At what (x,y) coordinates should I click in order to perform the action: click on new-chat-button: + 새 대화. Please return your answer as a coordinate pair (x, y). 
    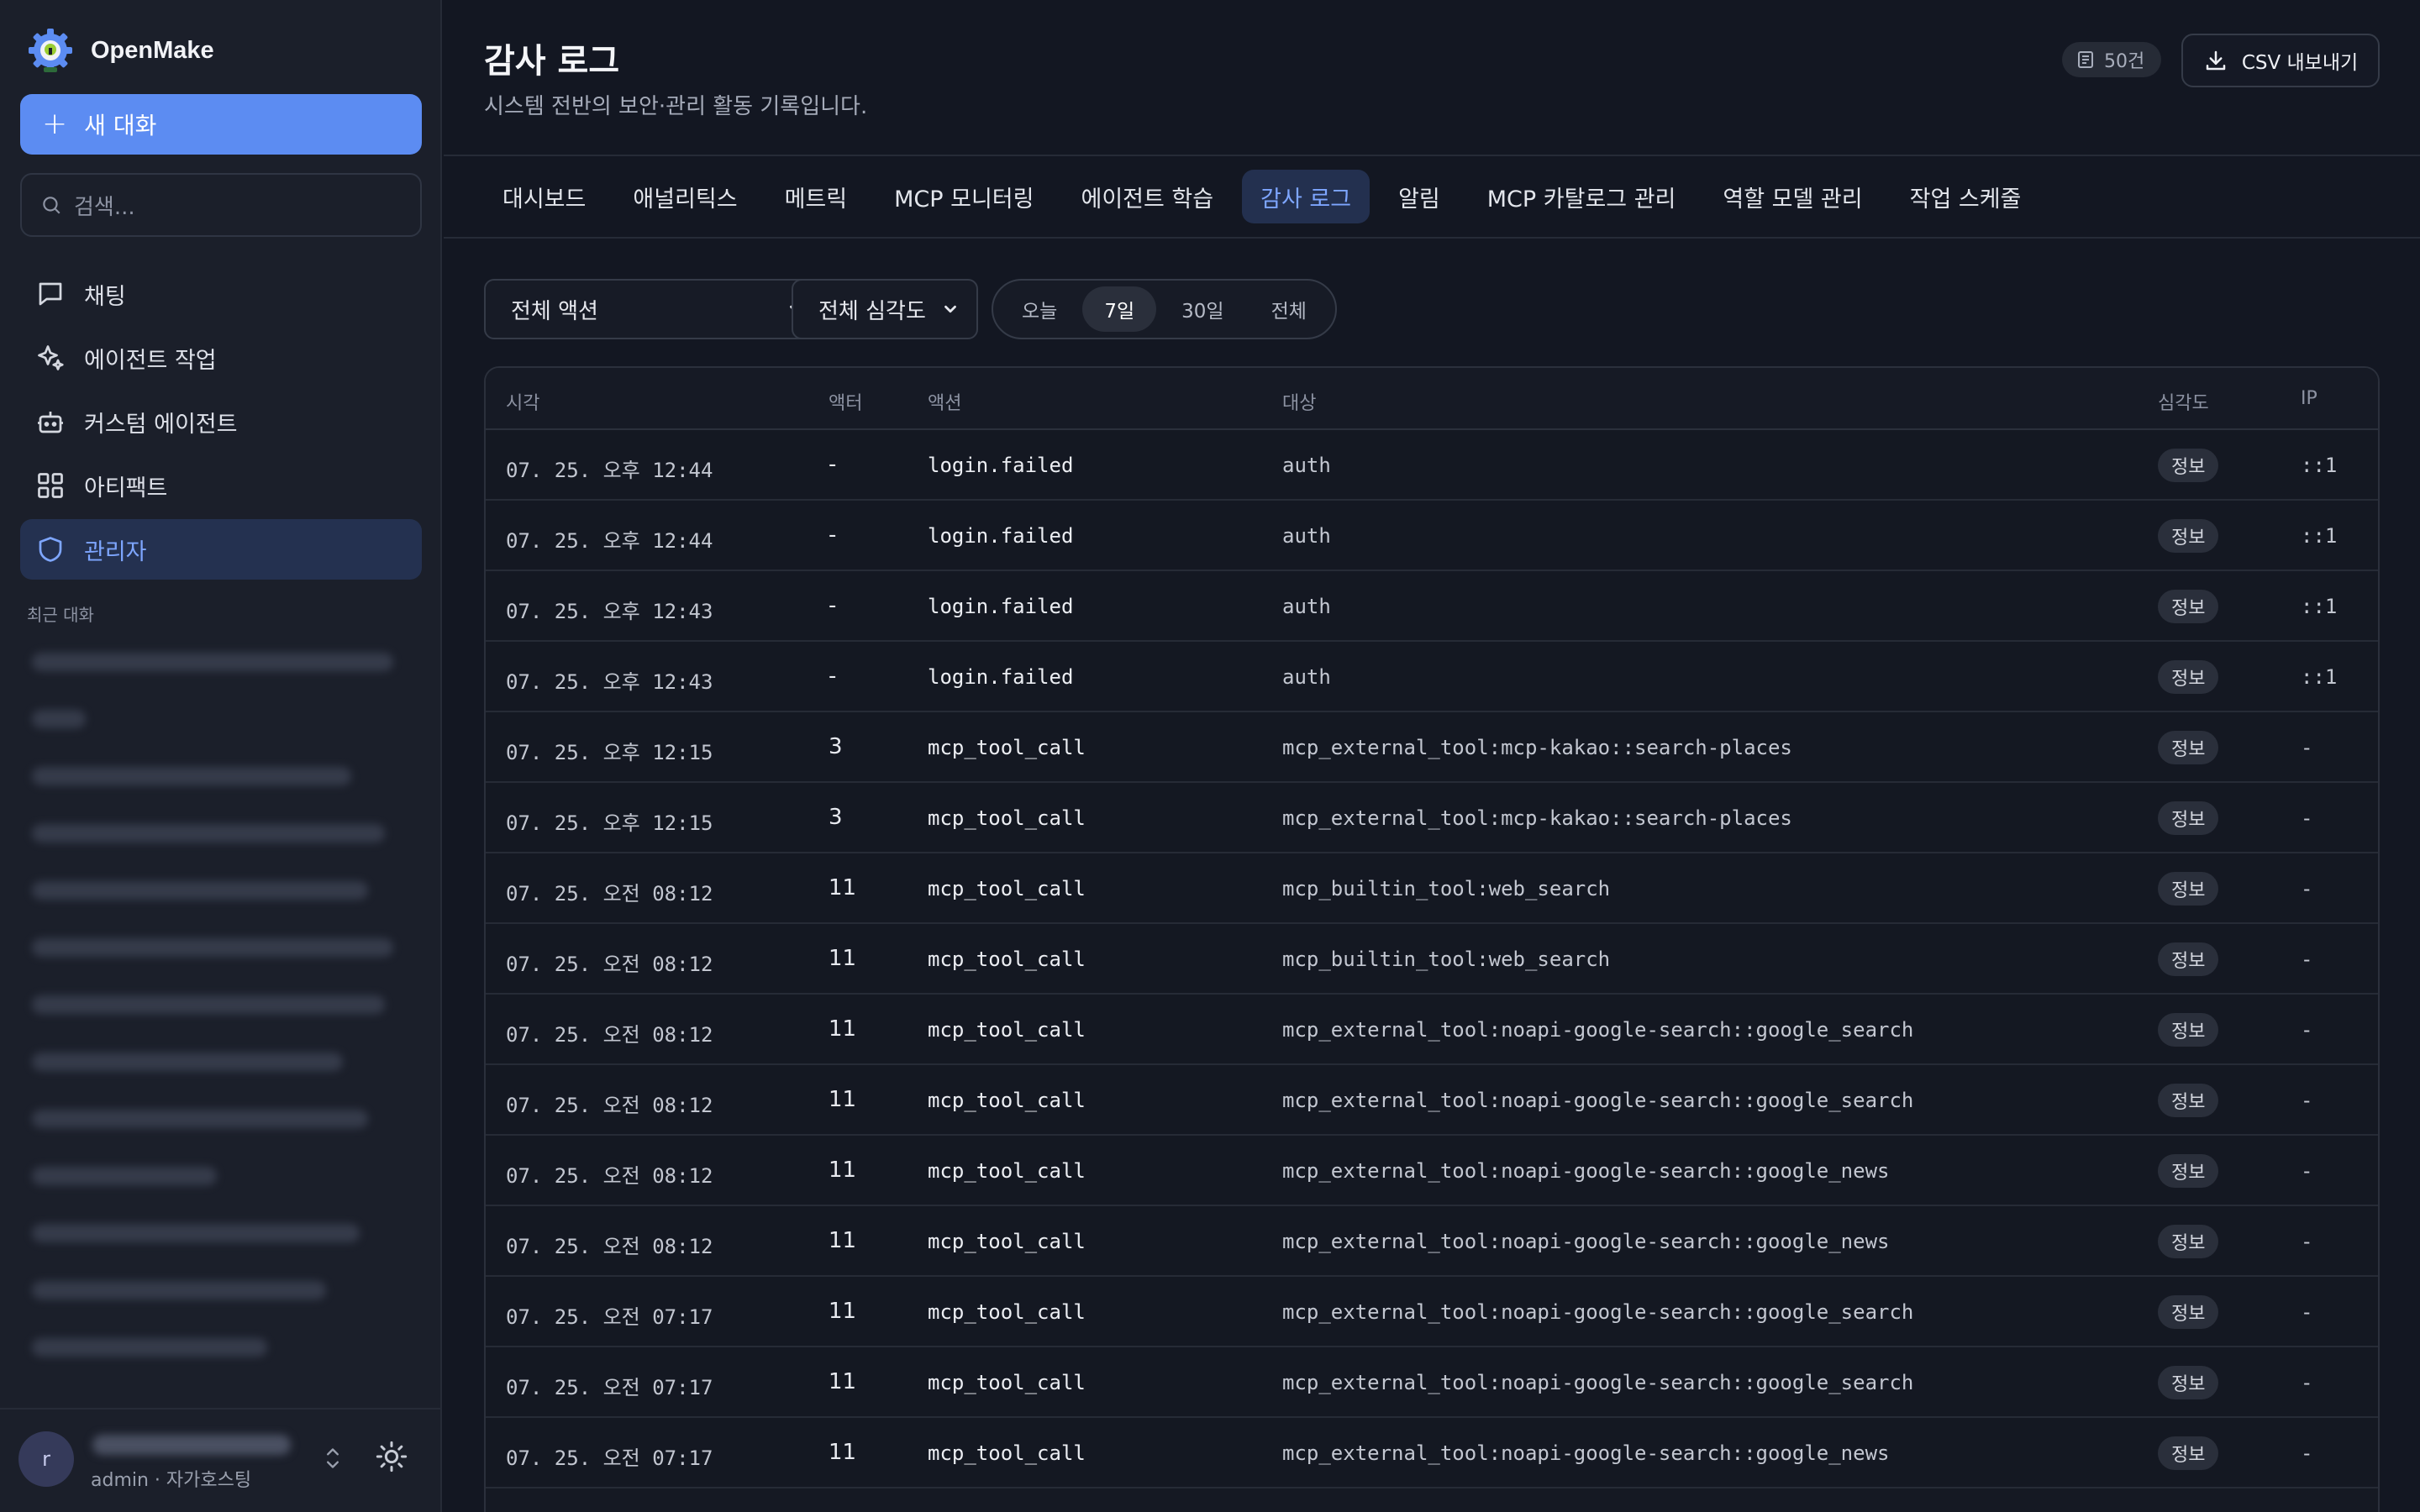
    Looking at the image, I should click on (221, 124).